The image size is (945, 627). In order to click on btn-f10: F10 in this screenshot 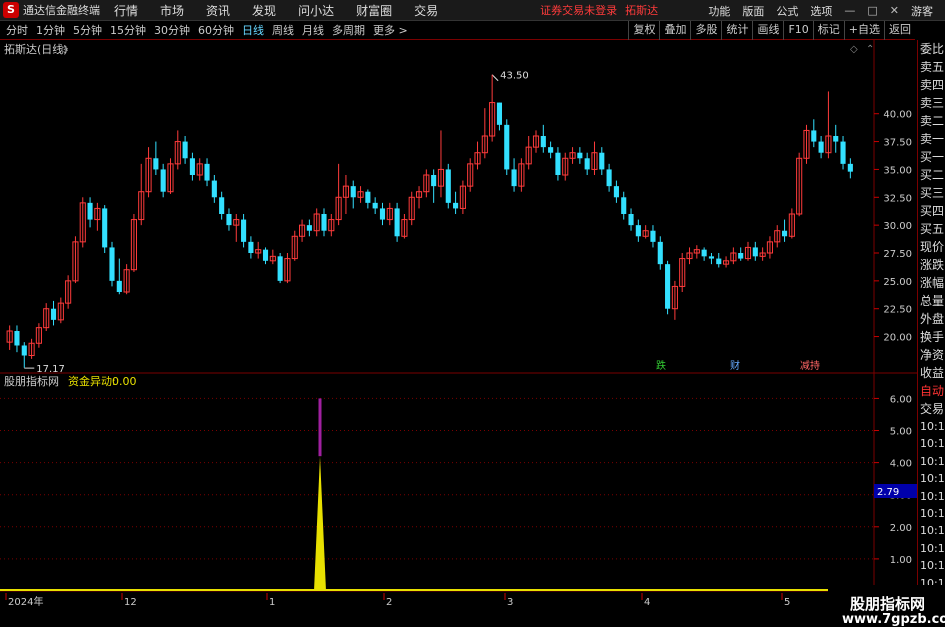, I will do `click(797, 30)`.